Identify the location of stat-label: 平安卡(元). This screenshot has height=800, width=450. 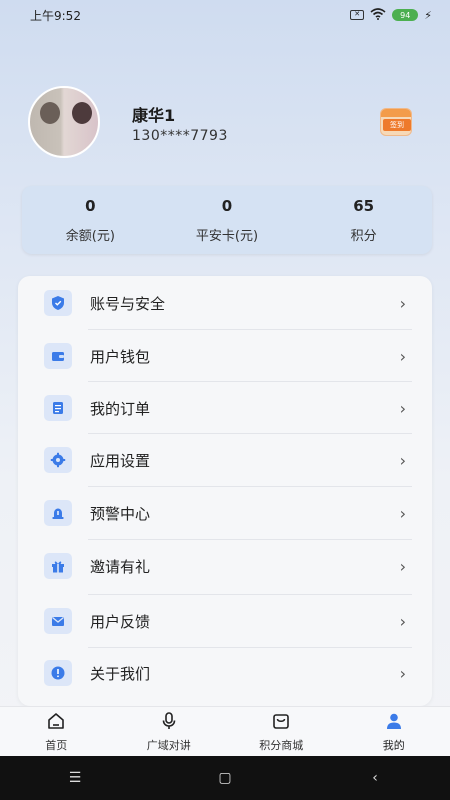
(227, 236).